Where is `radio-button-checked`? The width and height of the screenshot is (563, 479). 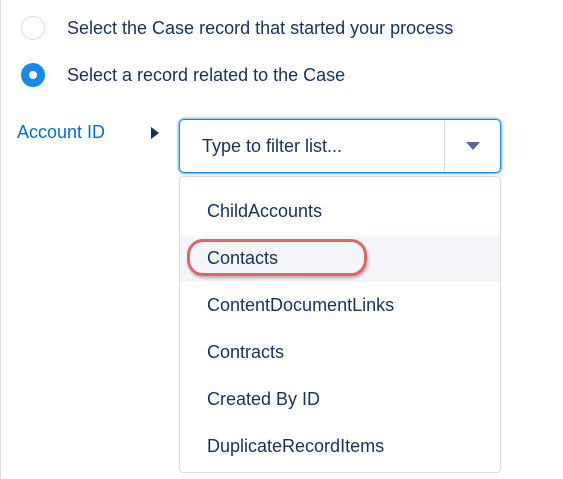 radio-button-checked is located at coordinates (33, 75).